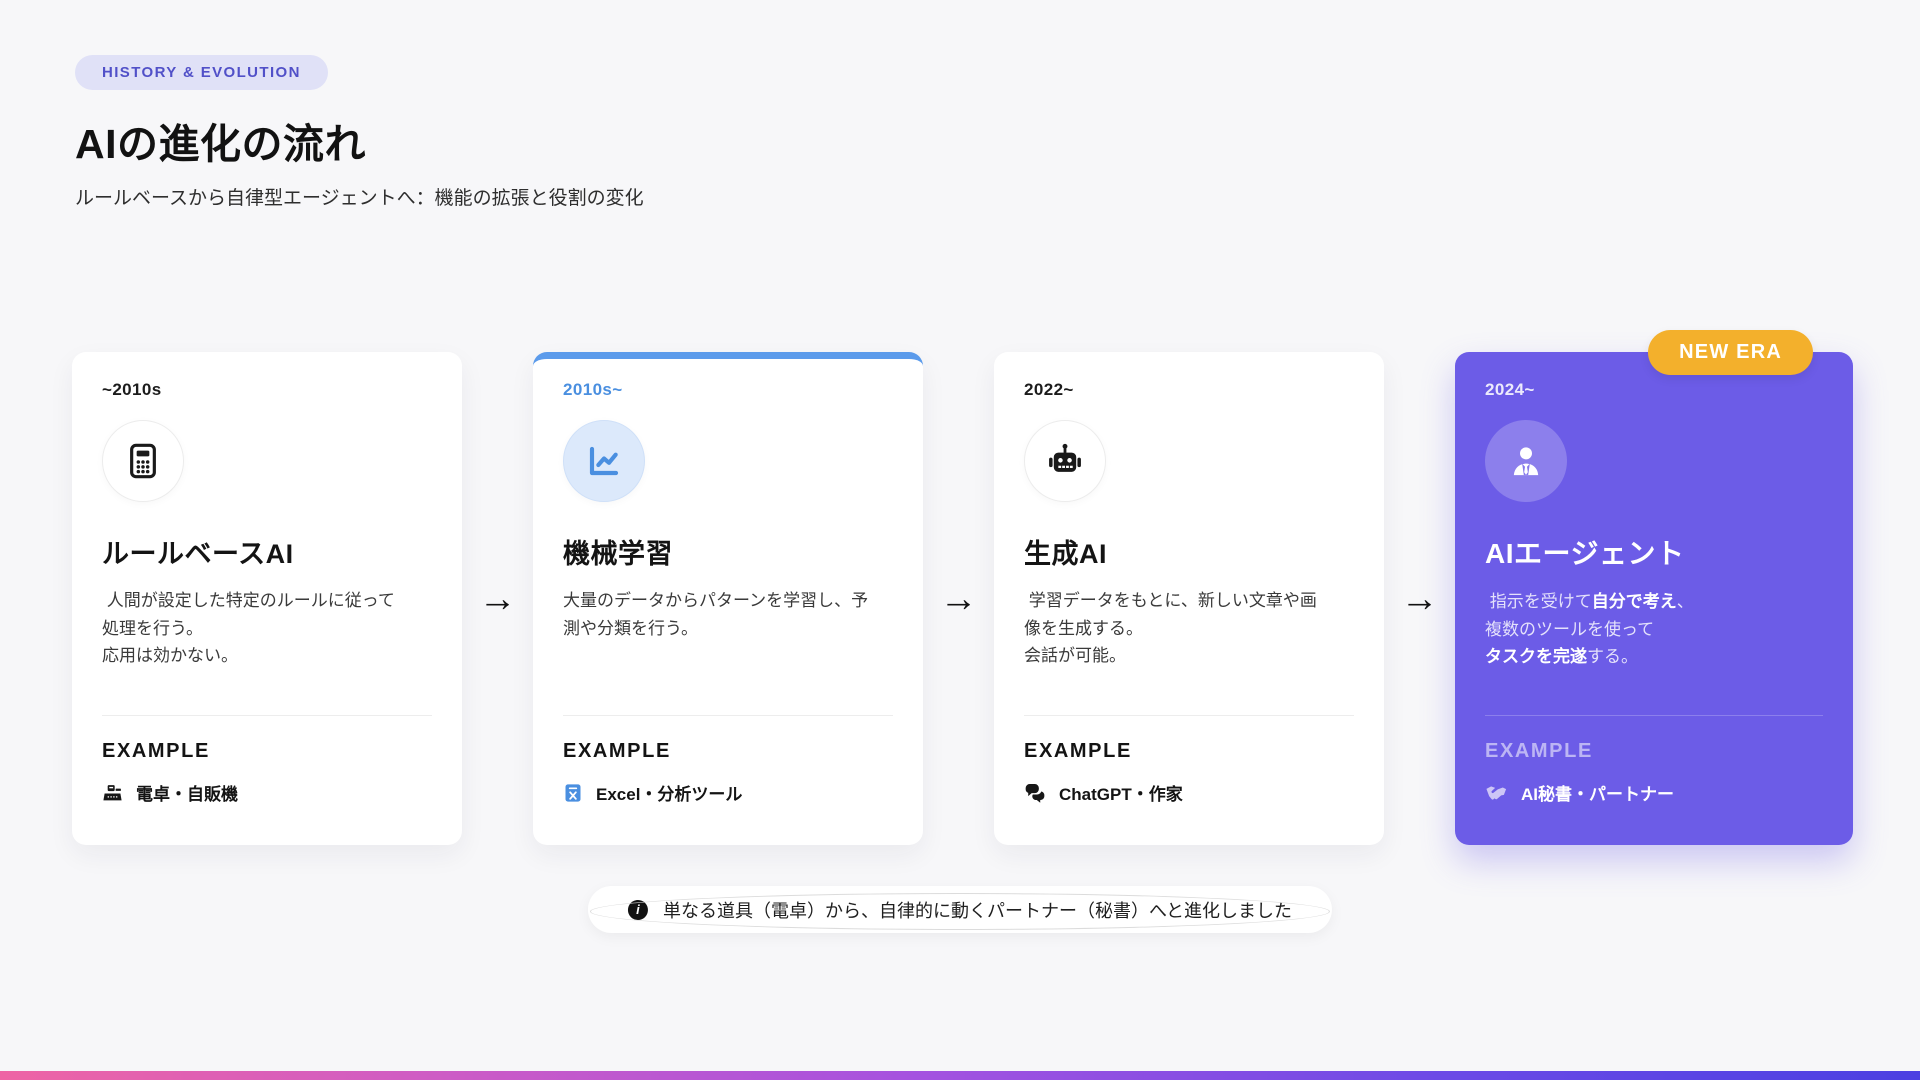 The height and width of the screenshot is (1080, 1920). What do you see at coordinates (220, 144) in the screenshot?
I see `page-title: AIの進化の流れ` at bounding box center [220, 144].